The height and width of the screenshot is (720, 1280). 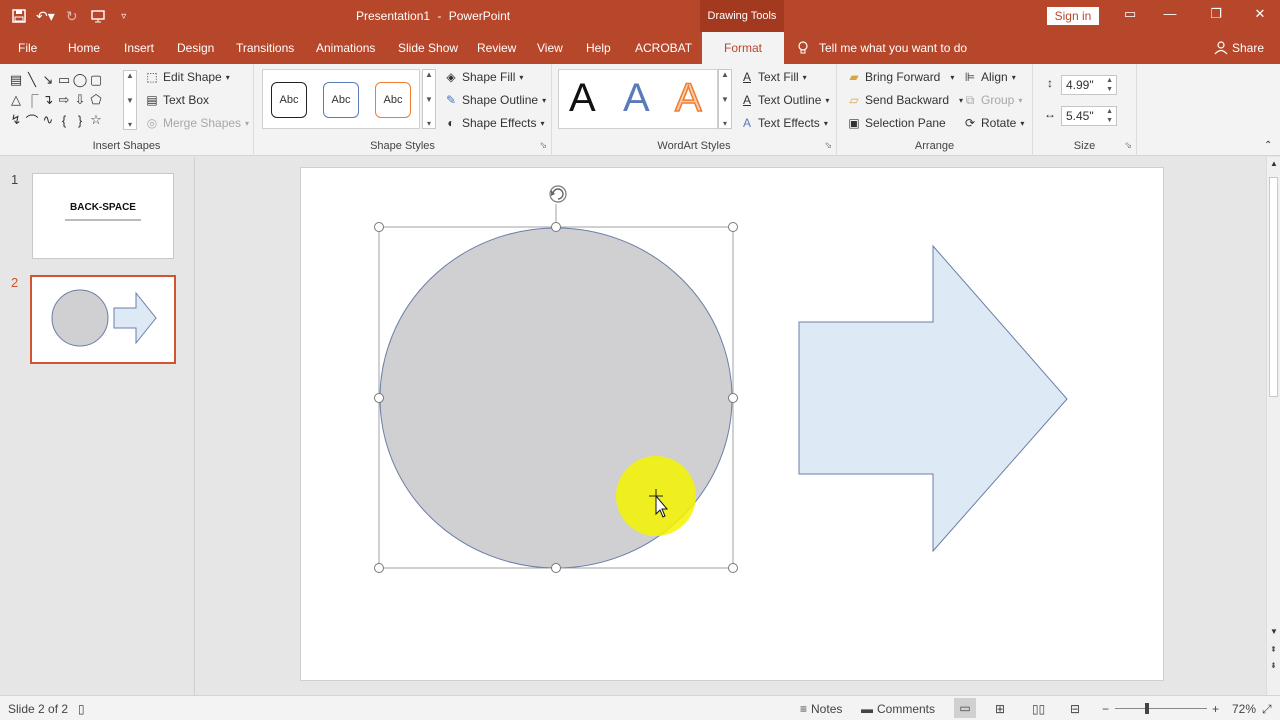 I want to click on next-slide-icon: ⇟, so click(x=1273, y=665).